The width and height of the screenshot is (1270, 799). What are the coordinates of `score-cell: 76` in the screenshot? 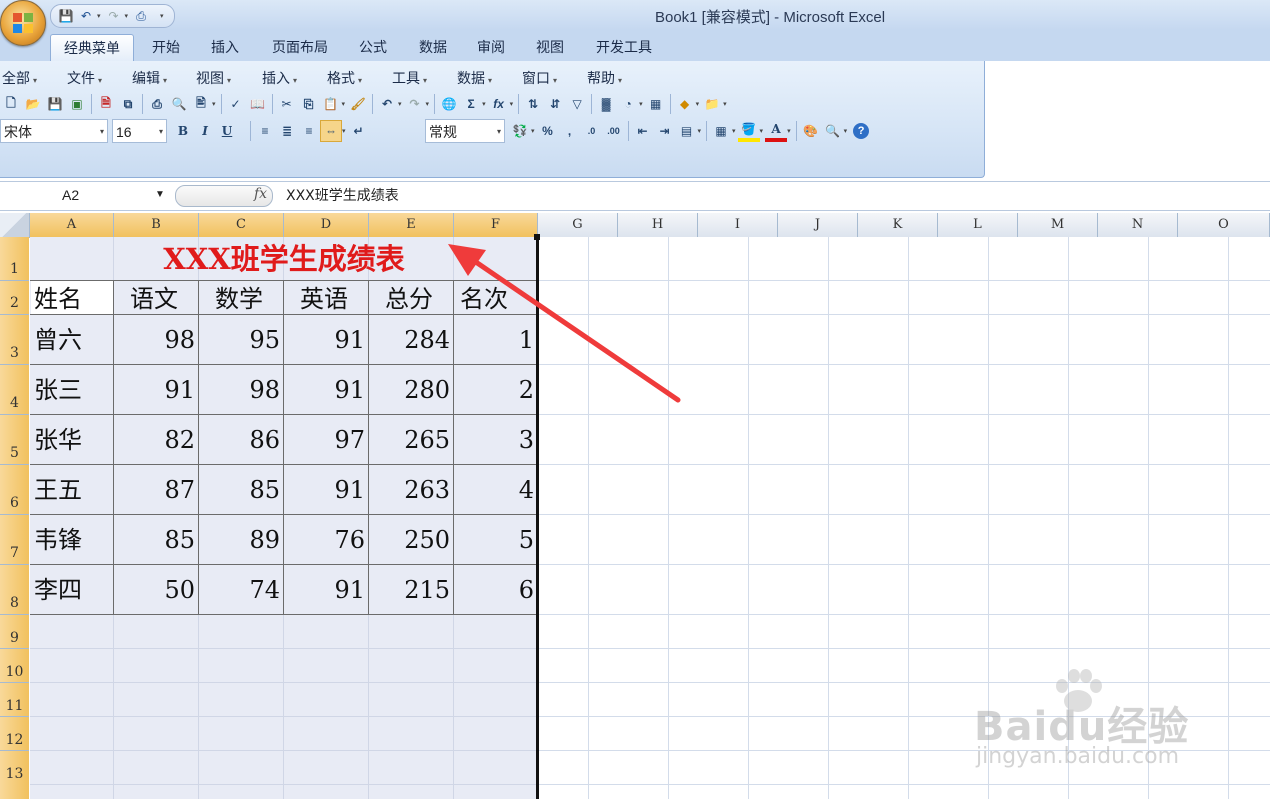 It's located at (326, 540).